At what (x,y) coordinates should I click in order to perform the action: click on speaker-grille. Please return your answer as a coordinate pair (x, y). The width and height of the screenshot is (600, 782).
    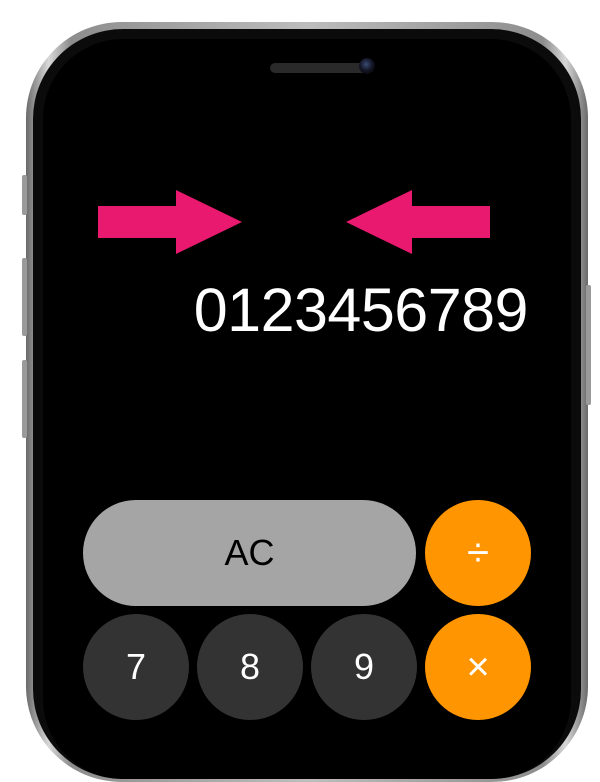
    Looking at the image, I should click on (319, 68).